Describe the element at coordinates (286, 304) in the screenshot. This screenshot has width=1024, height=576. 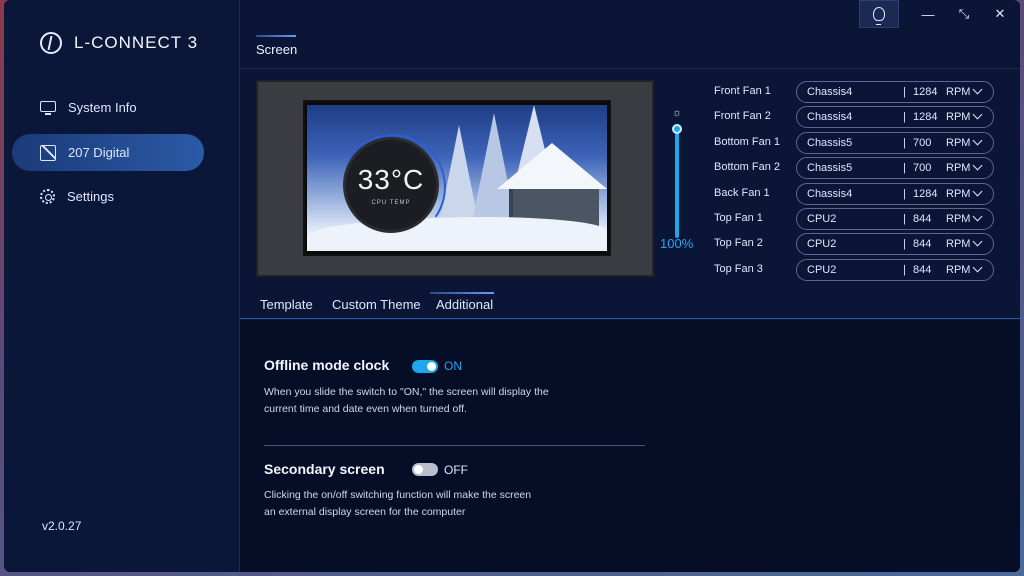
I see `tab-template: Template` at that location.